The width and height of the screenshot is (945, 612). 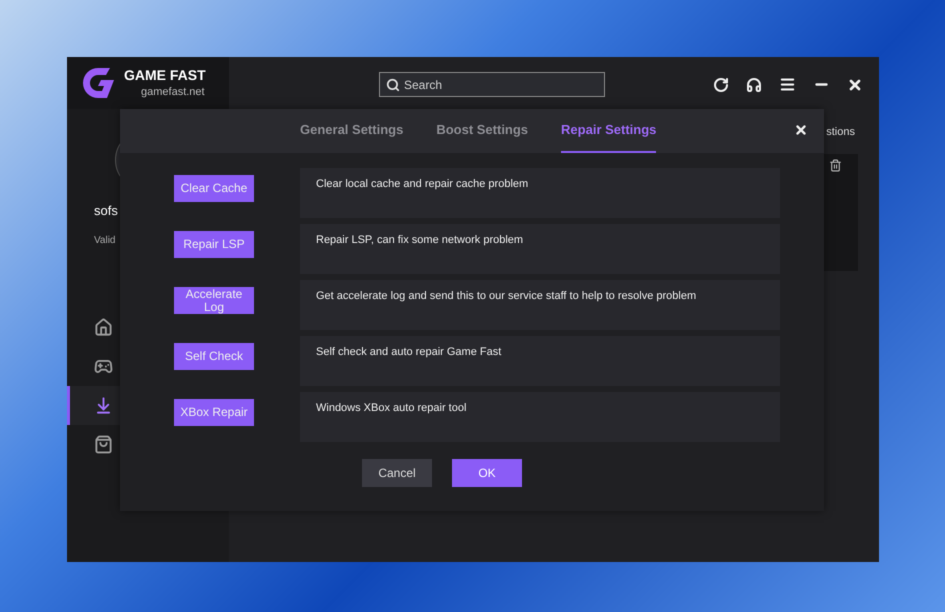 I want to click on action-description: Repair LSP, can fix some network problem, so click(x=540, y=249).